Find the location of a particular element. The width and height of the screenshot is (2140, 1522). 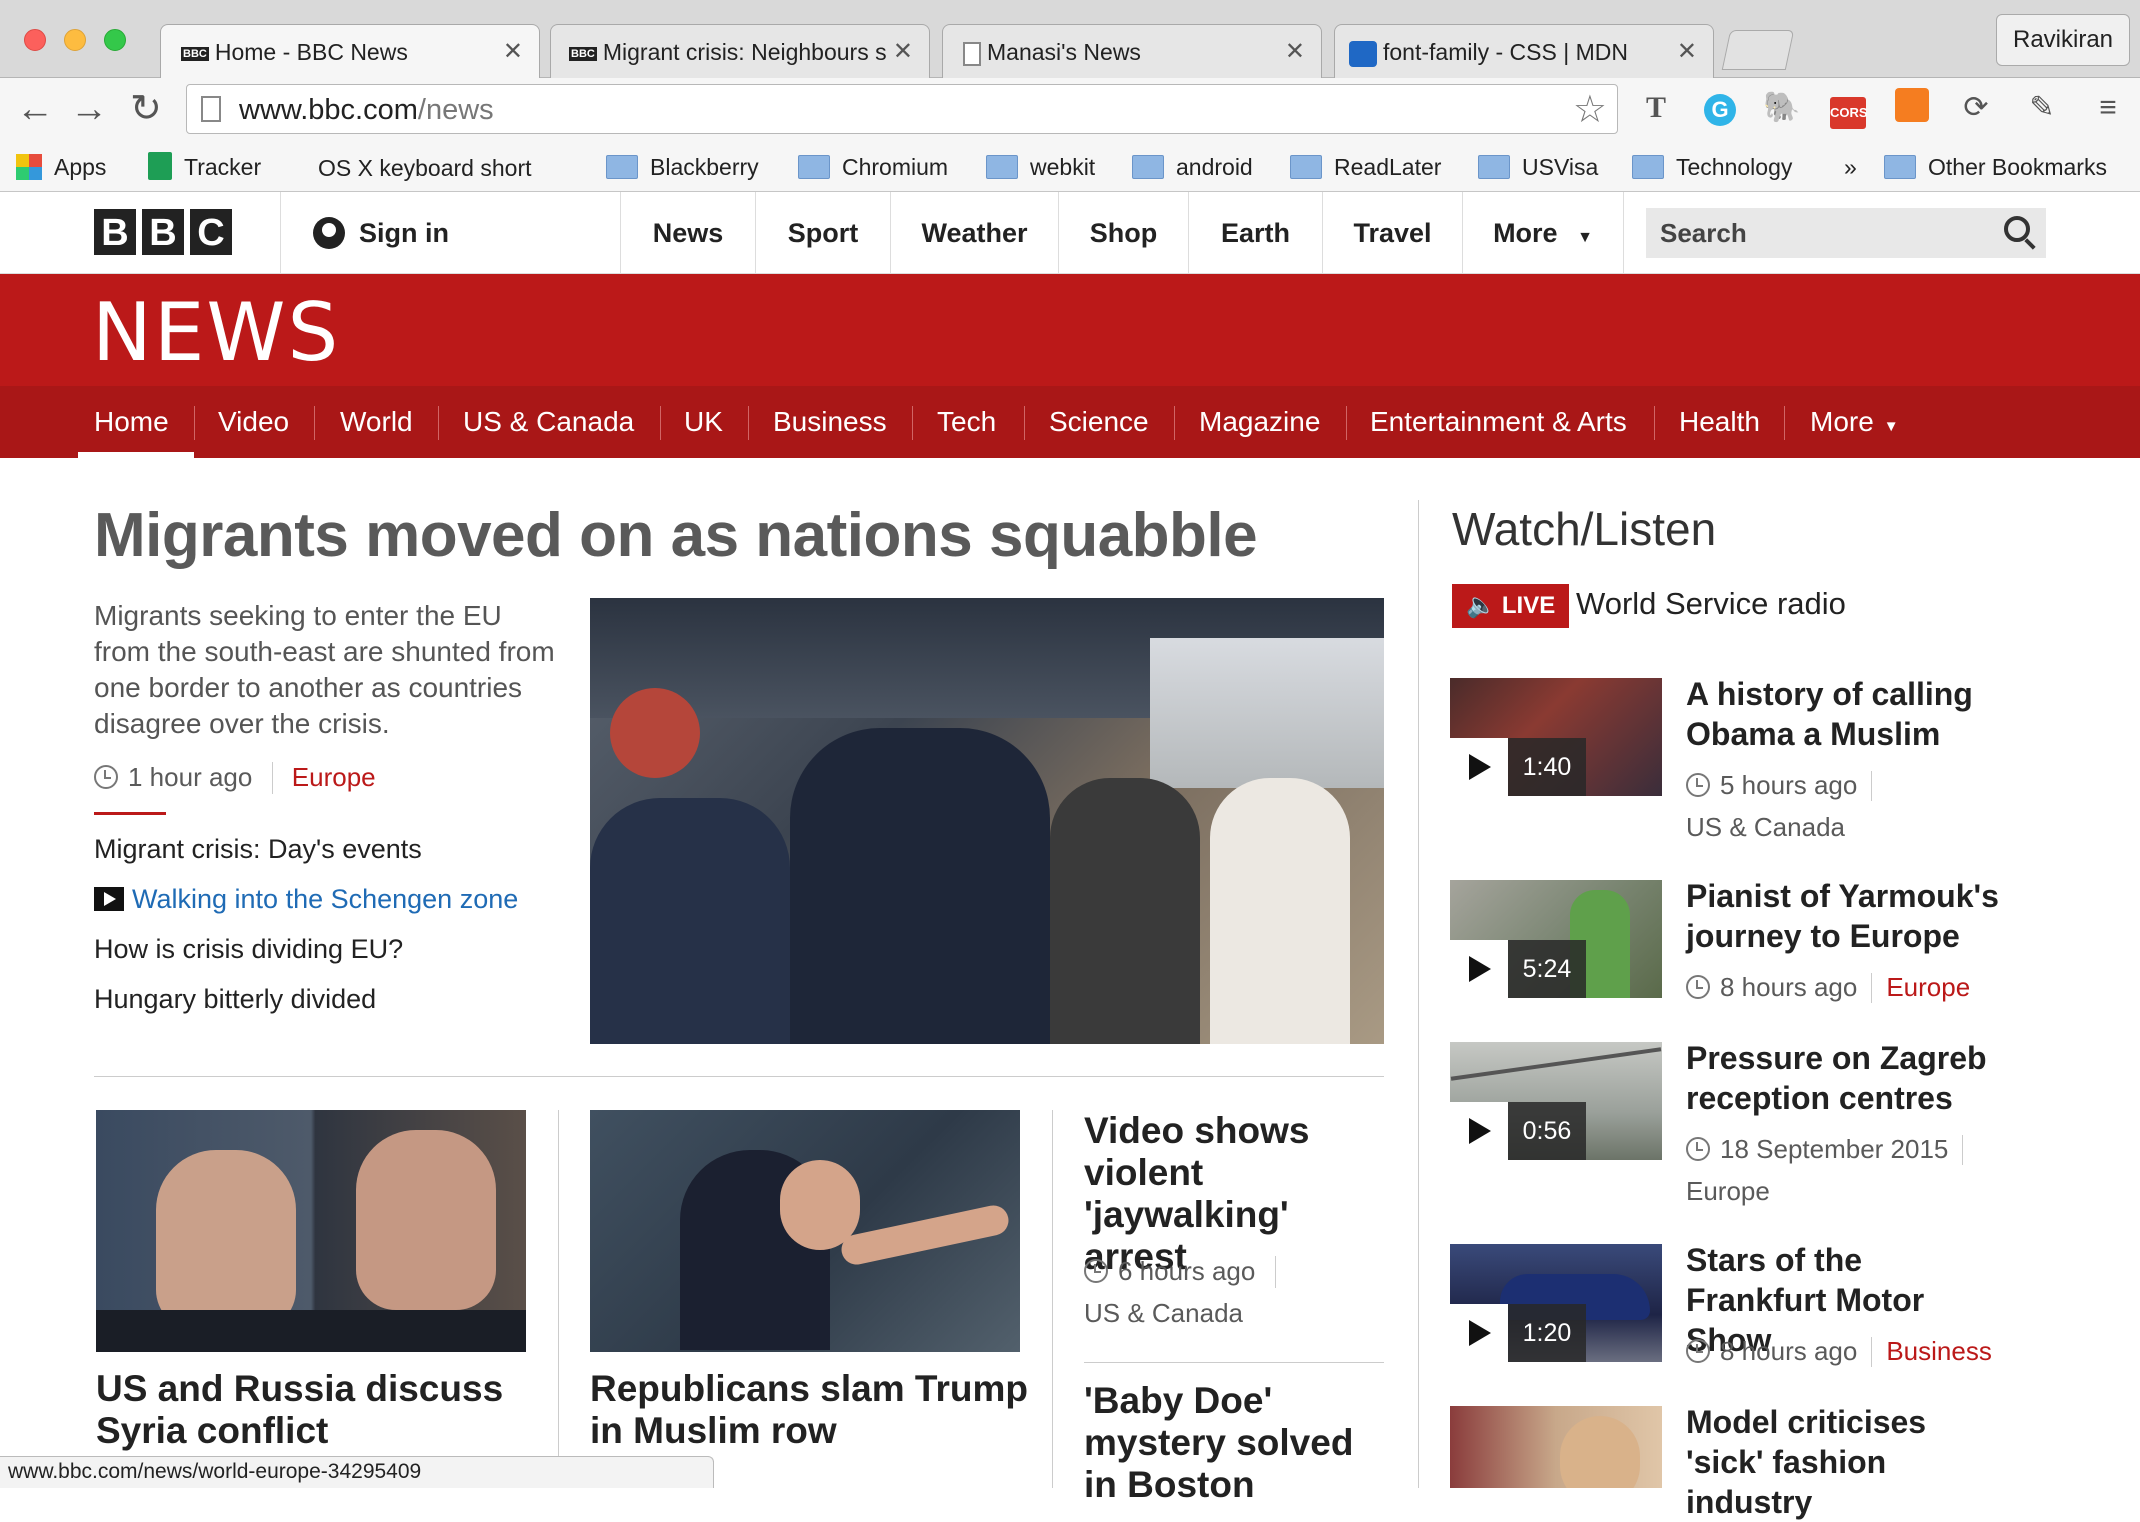

tab-migrant-crisis: BBC Migrant crisis: Neighbours sq ✕ is located at coordinates (740, 51).